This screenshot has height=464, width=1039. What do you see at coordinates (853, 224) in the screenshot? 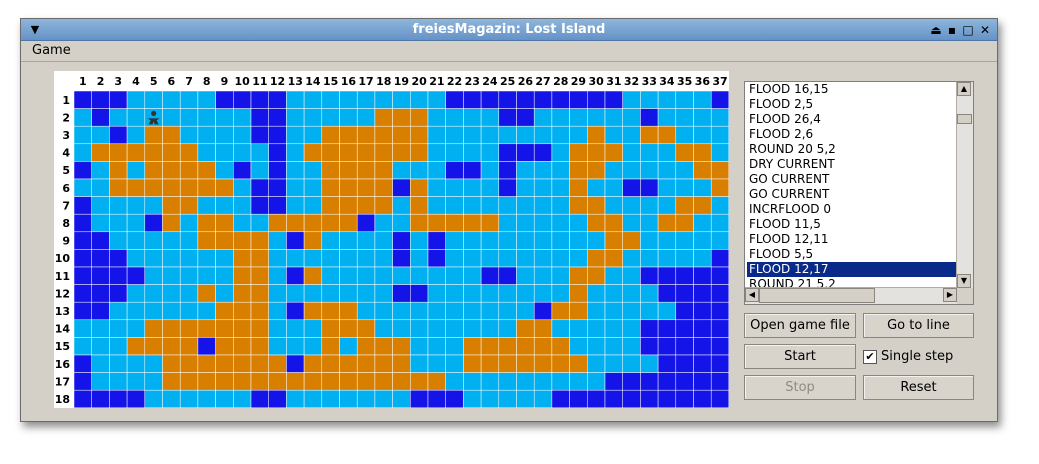
I see `log-item: FLOOD 11,5` at bounding box center [853, 224].